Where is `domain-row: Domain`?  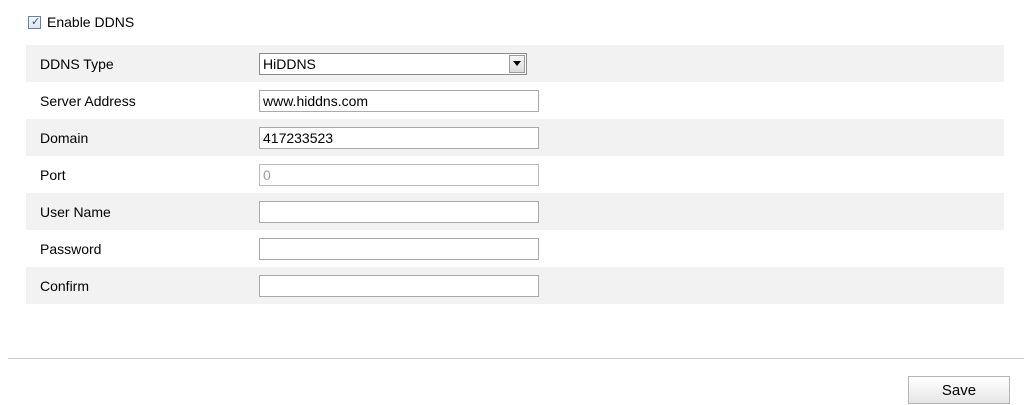 domain-row: Domain is located at coordinates (515, 137).